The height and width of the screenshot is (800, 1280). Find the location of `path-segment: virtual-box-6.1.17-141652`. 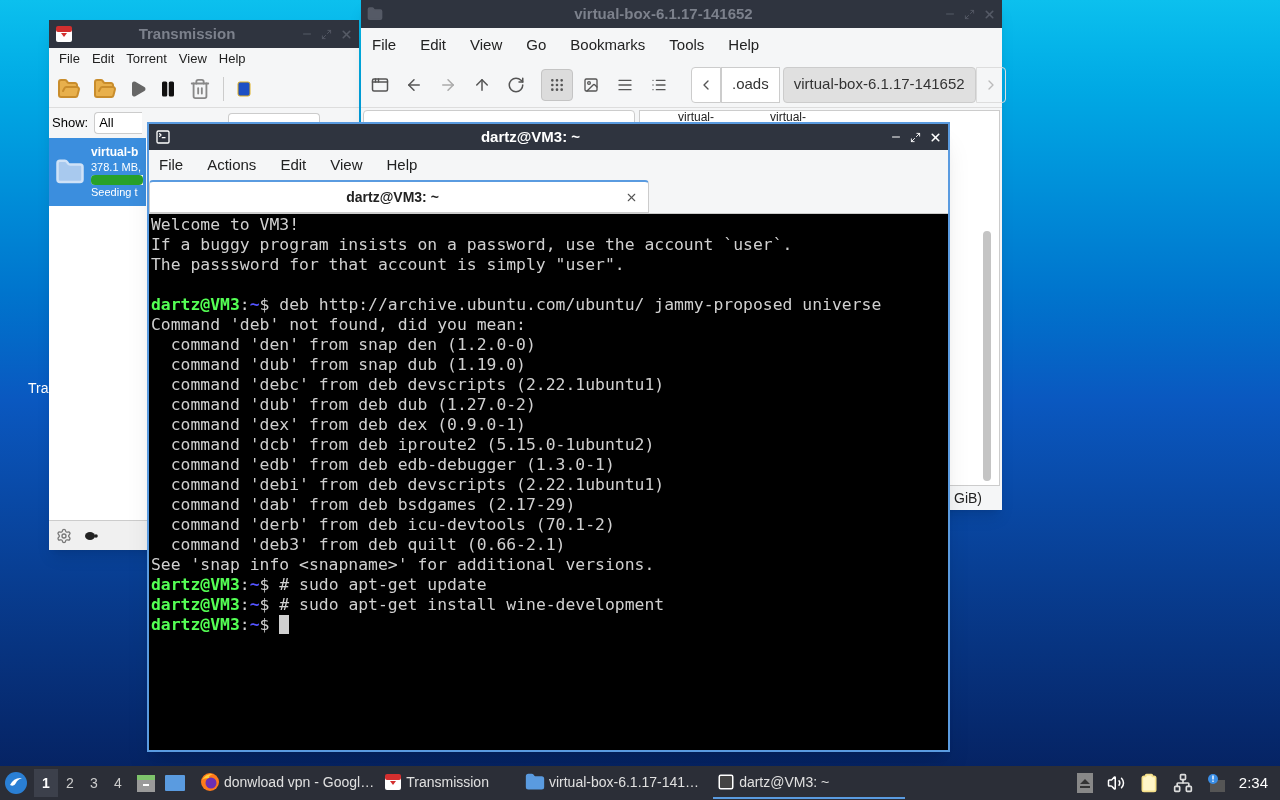

path-segment: virtual-box-6.1.17-141652 is located at coordinates (879, 84).